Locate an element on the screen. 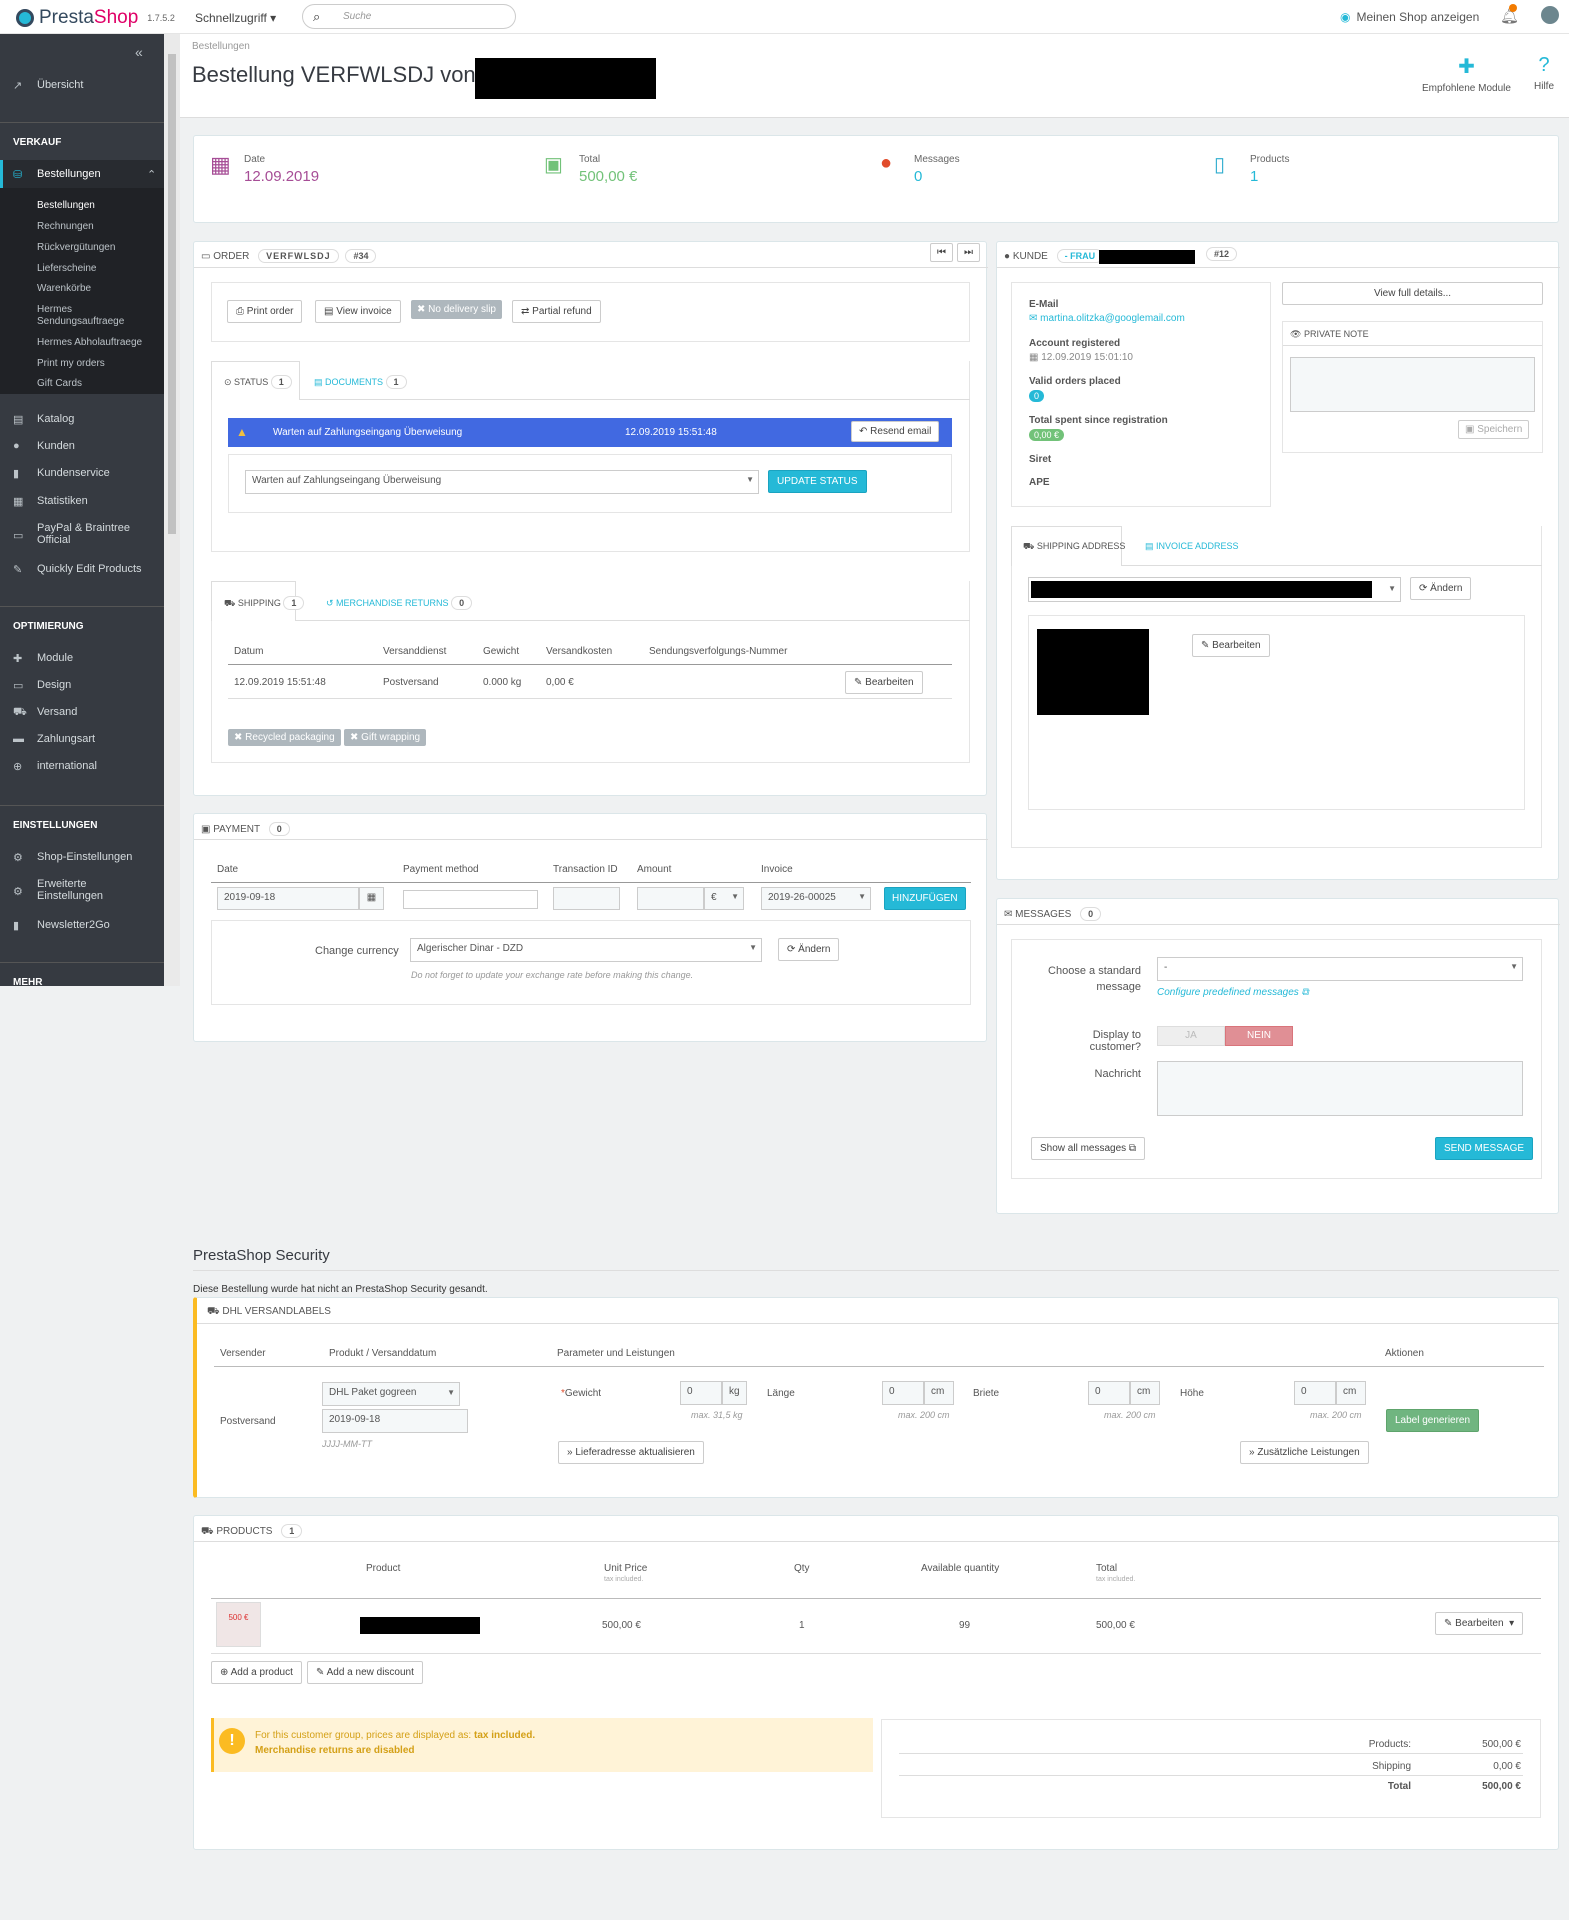 This screenshot has width=1569, height=1920. display-yes-toggle: JA is located at coordinates (1191, 1036).